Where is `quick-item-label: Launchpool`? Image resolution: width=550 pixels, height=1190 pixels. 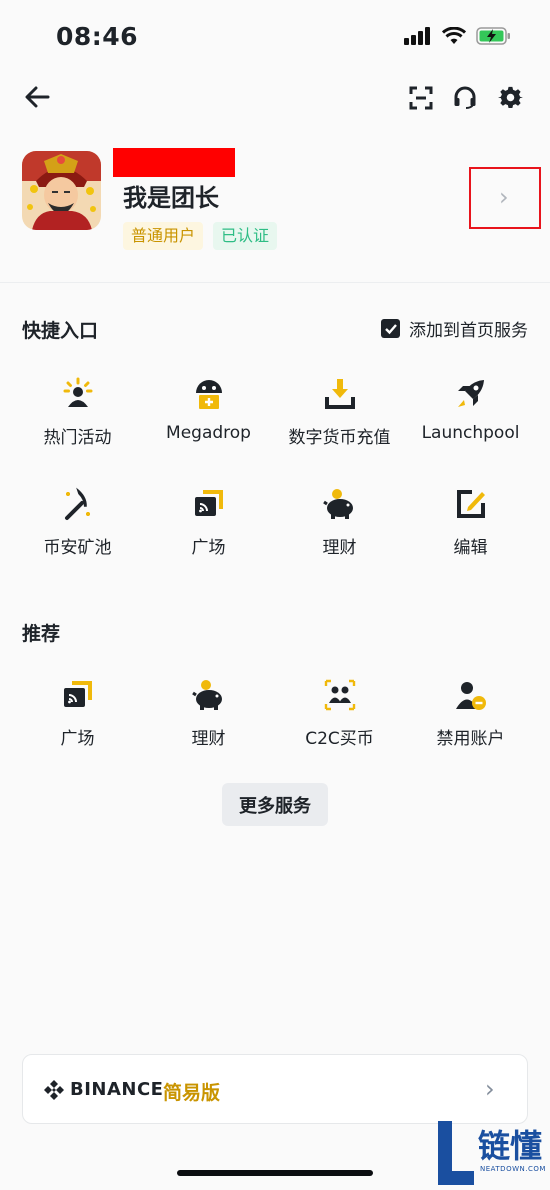
quick-item-label: Launchpool is located at coordinates (470, 433).